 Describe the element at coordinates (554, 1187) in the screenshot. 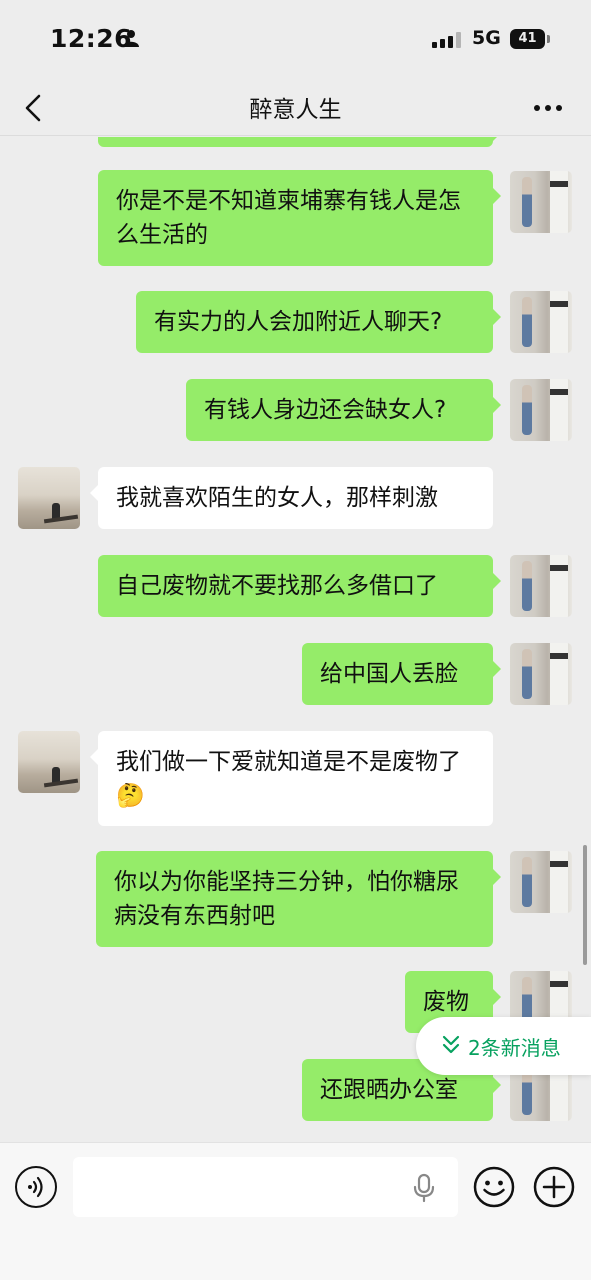

I see `plus-icon` at that location.